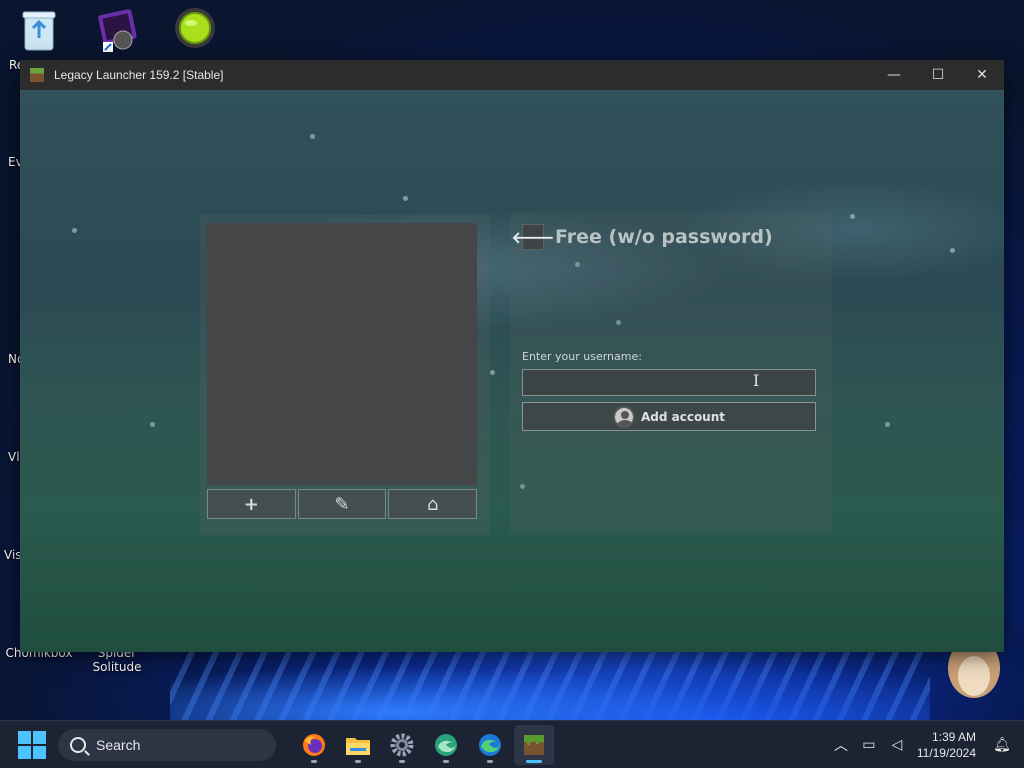  Describe the element at coordinates (39, 31) in the screenshot. I see `recycle-bin-icon` at that location.